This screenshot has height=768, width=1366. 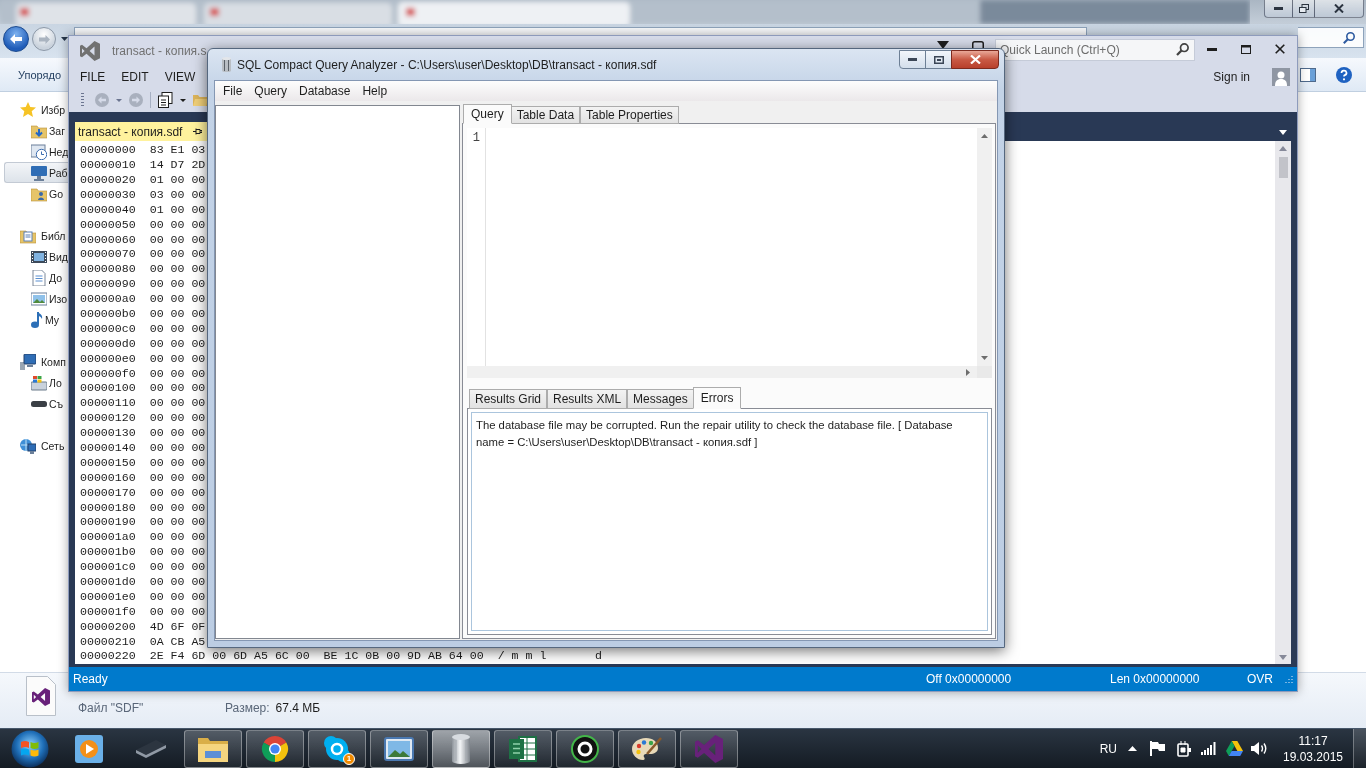 I want to click on music-note-icon, so click(x=37, y=319).